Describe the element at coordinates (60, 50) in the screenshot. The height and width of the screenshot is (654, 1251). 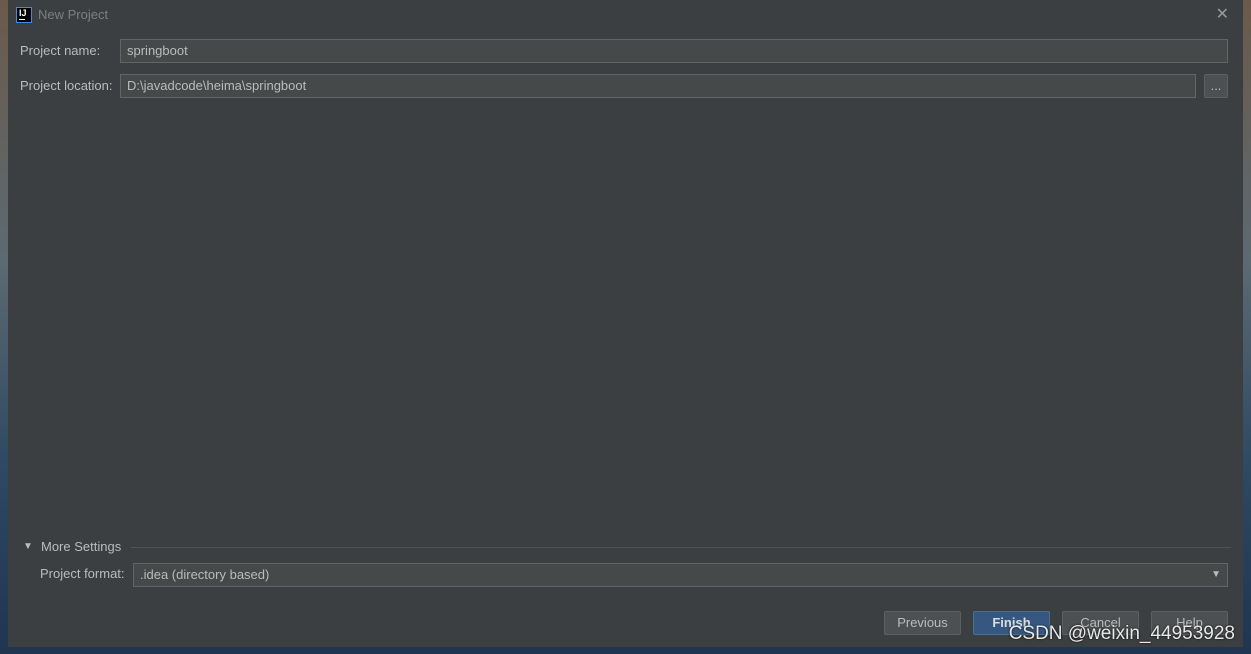
I see `project-name-label: Project name:` at that location.